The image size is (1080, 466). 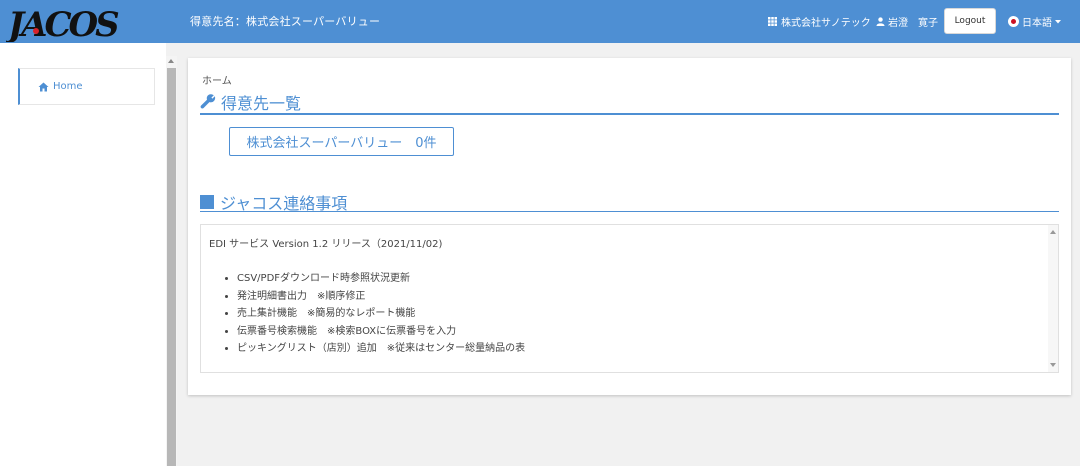 What do you see at coordinates (381, 332) in the screenshot?
I see `list-item: 伝票番号検索機能 ※検索BOXに伝票番号を入力` at bounding box center [381, 332].